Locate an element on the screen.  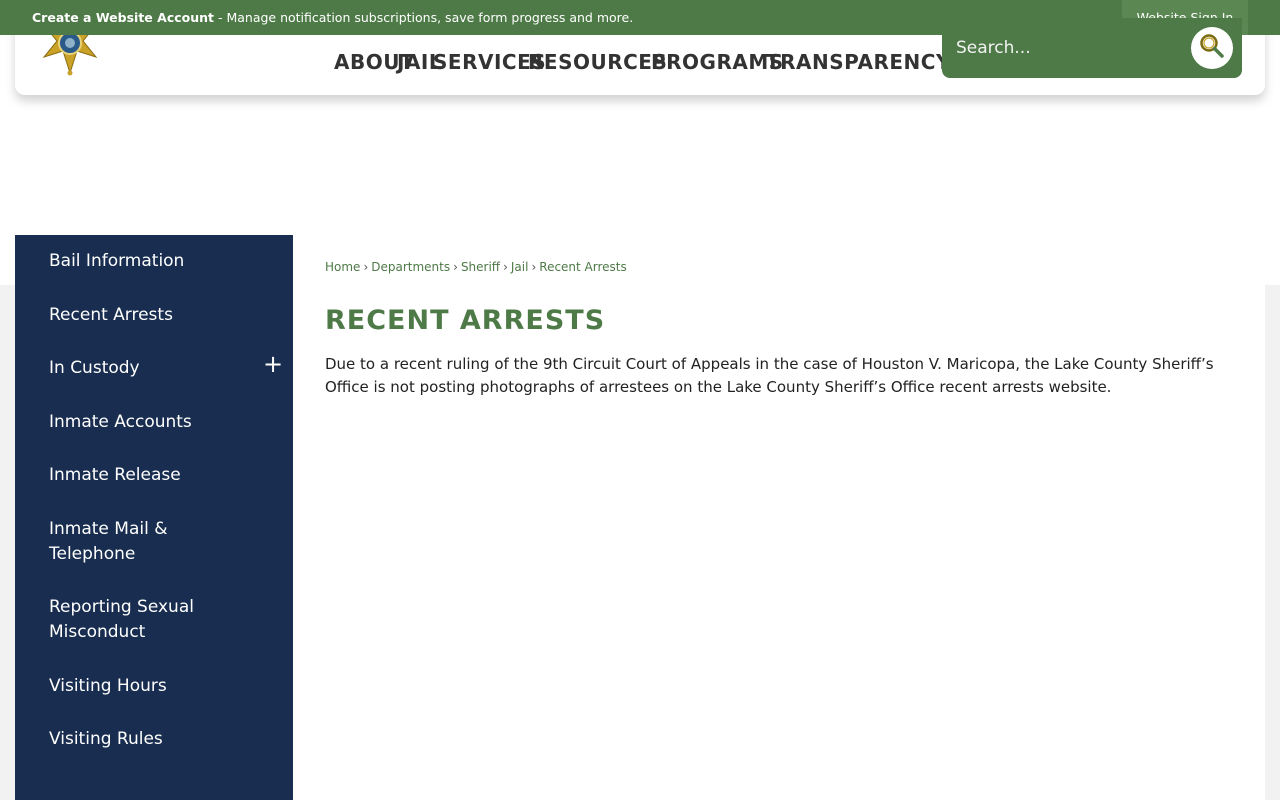
breadcrumb-departments: Departments is located at coordinates (410, 267).